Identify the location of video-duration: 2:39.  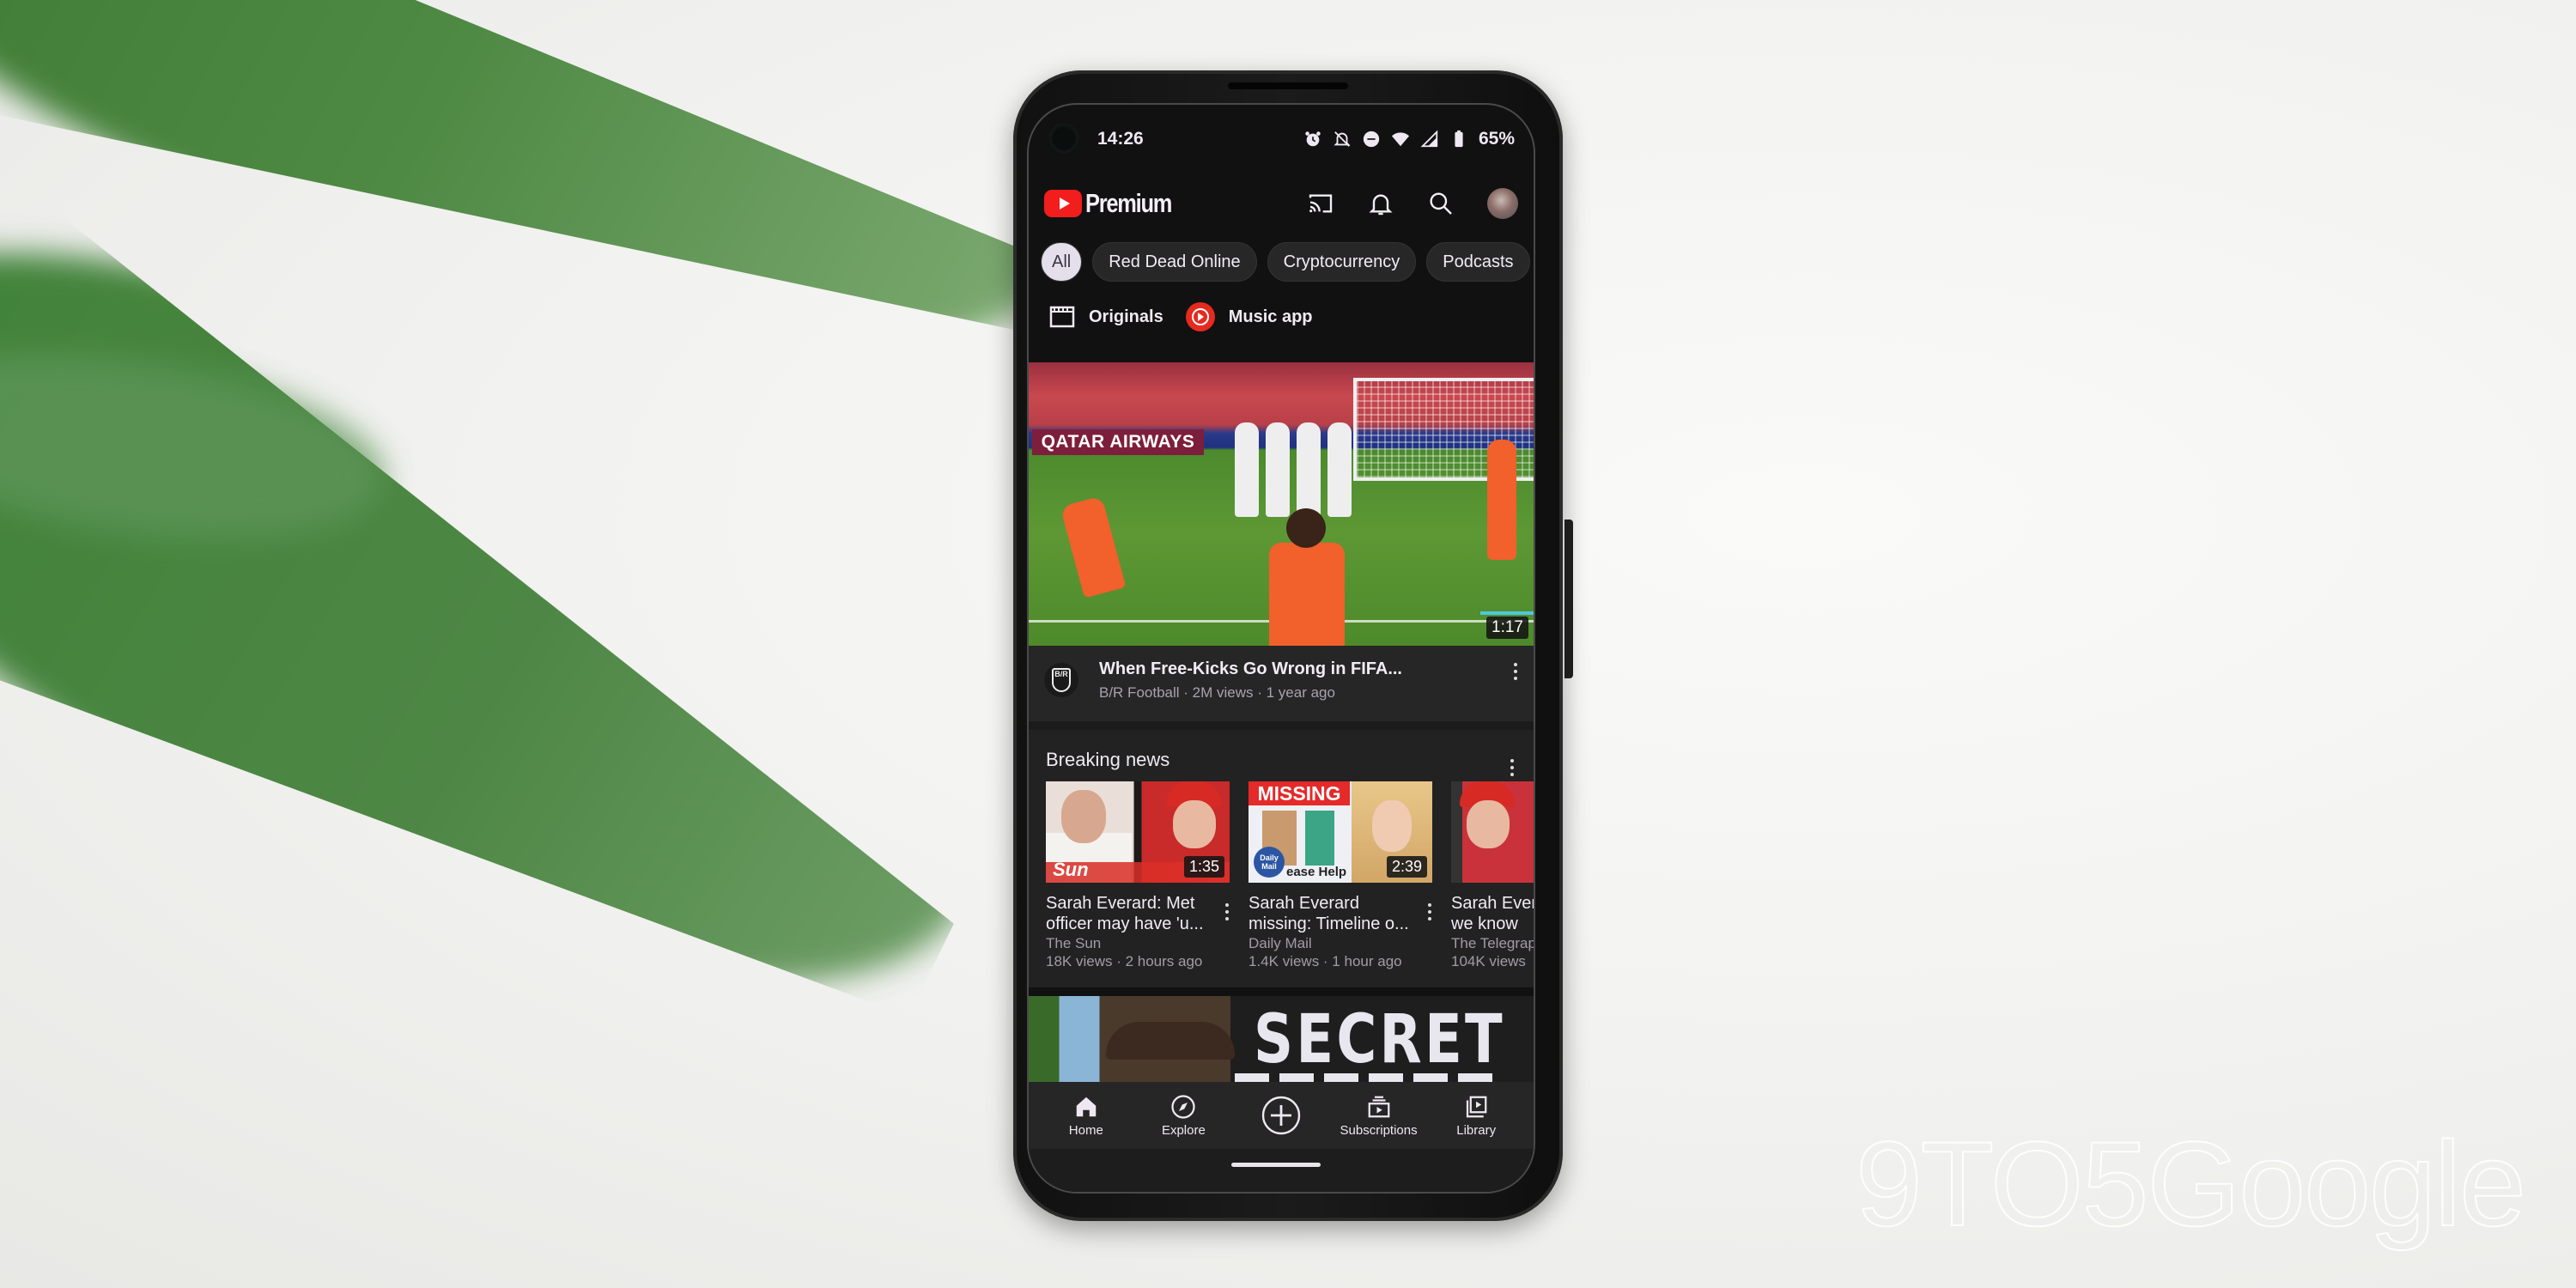
(1407, 867).